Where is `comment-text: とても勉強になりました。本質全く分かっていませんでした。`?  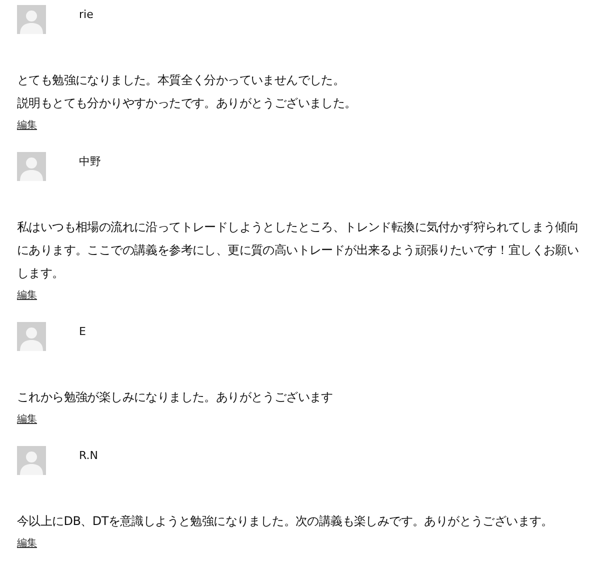
comment-text: とても勉強になりました。本質全く分かっていませんでした。 is located at coordinates (181, 80).